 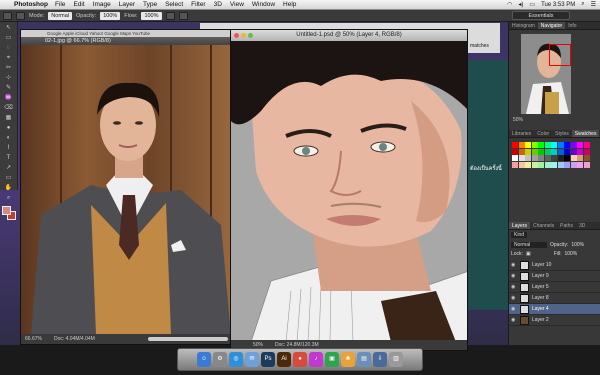 What do you see at coordinates (33, 339) in the screenshot?
I see `doc1-zoom: 66.67%` at bounding box center [33, 339].